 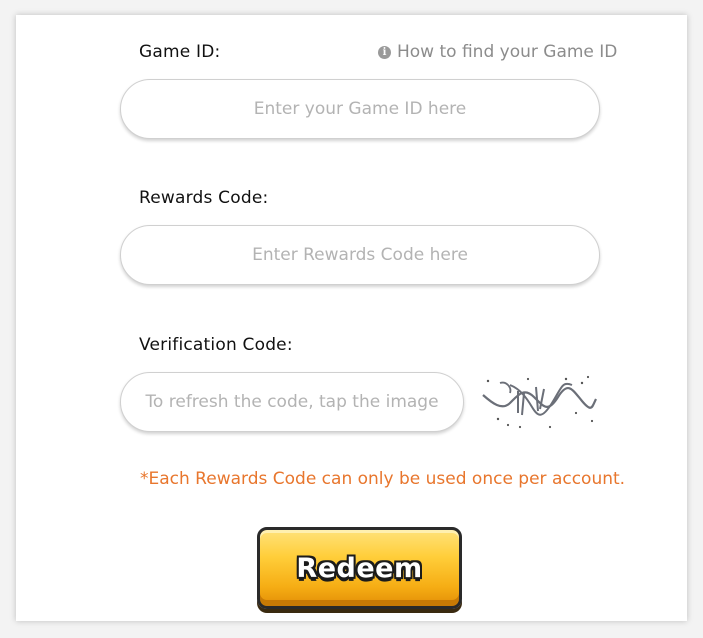 I want to click on redeem-button-label: Redeem, so click(x=359, y=568).